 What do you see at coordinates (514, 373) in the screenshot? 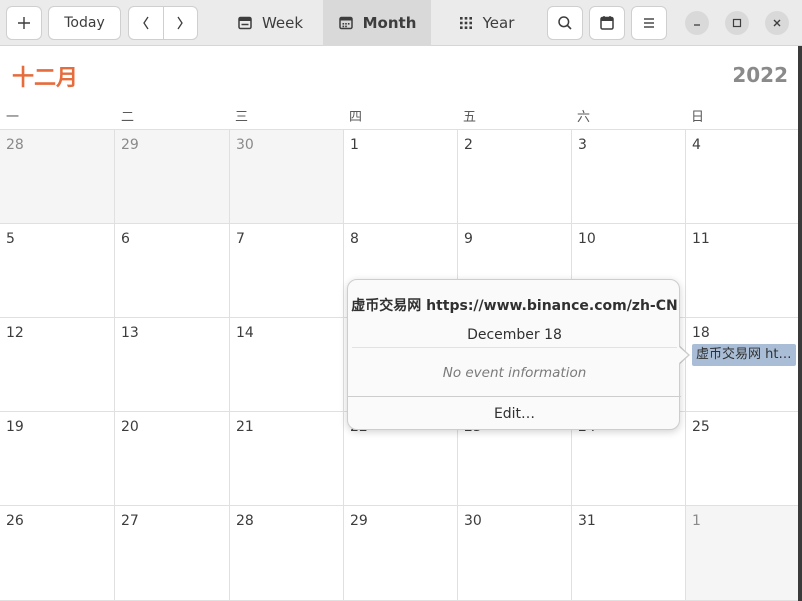
I see `popover-event-info: No event information` at bounding box center [514, 373].